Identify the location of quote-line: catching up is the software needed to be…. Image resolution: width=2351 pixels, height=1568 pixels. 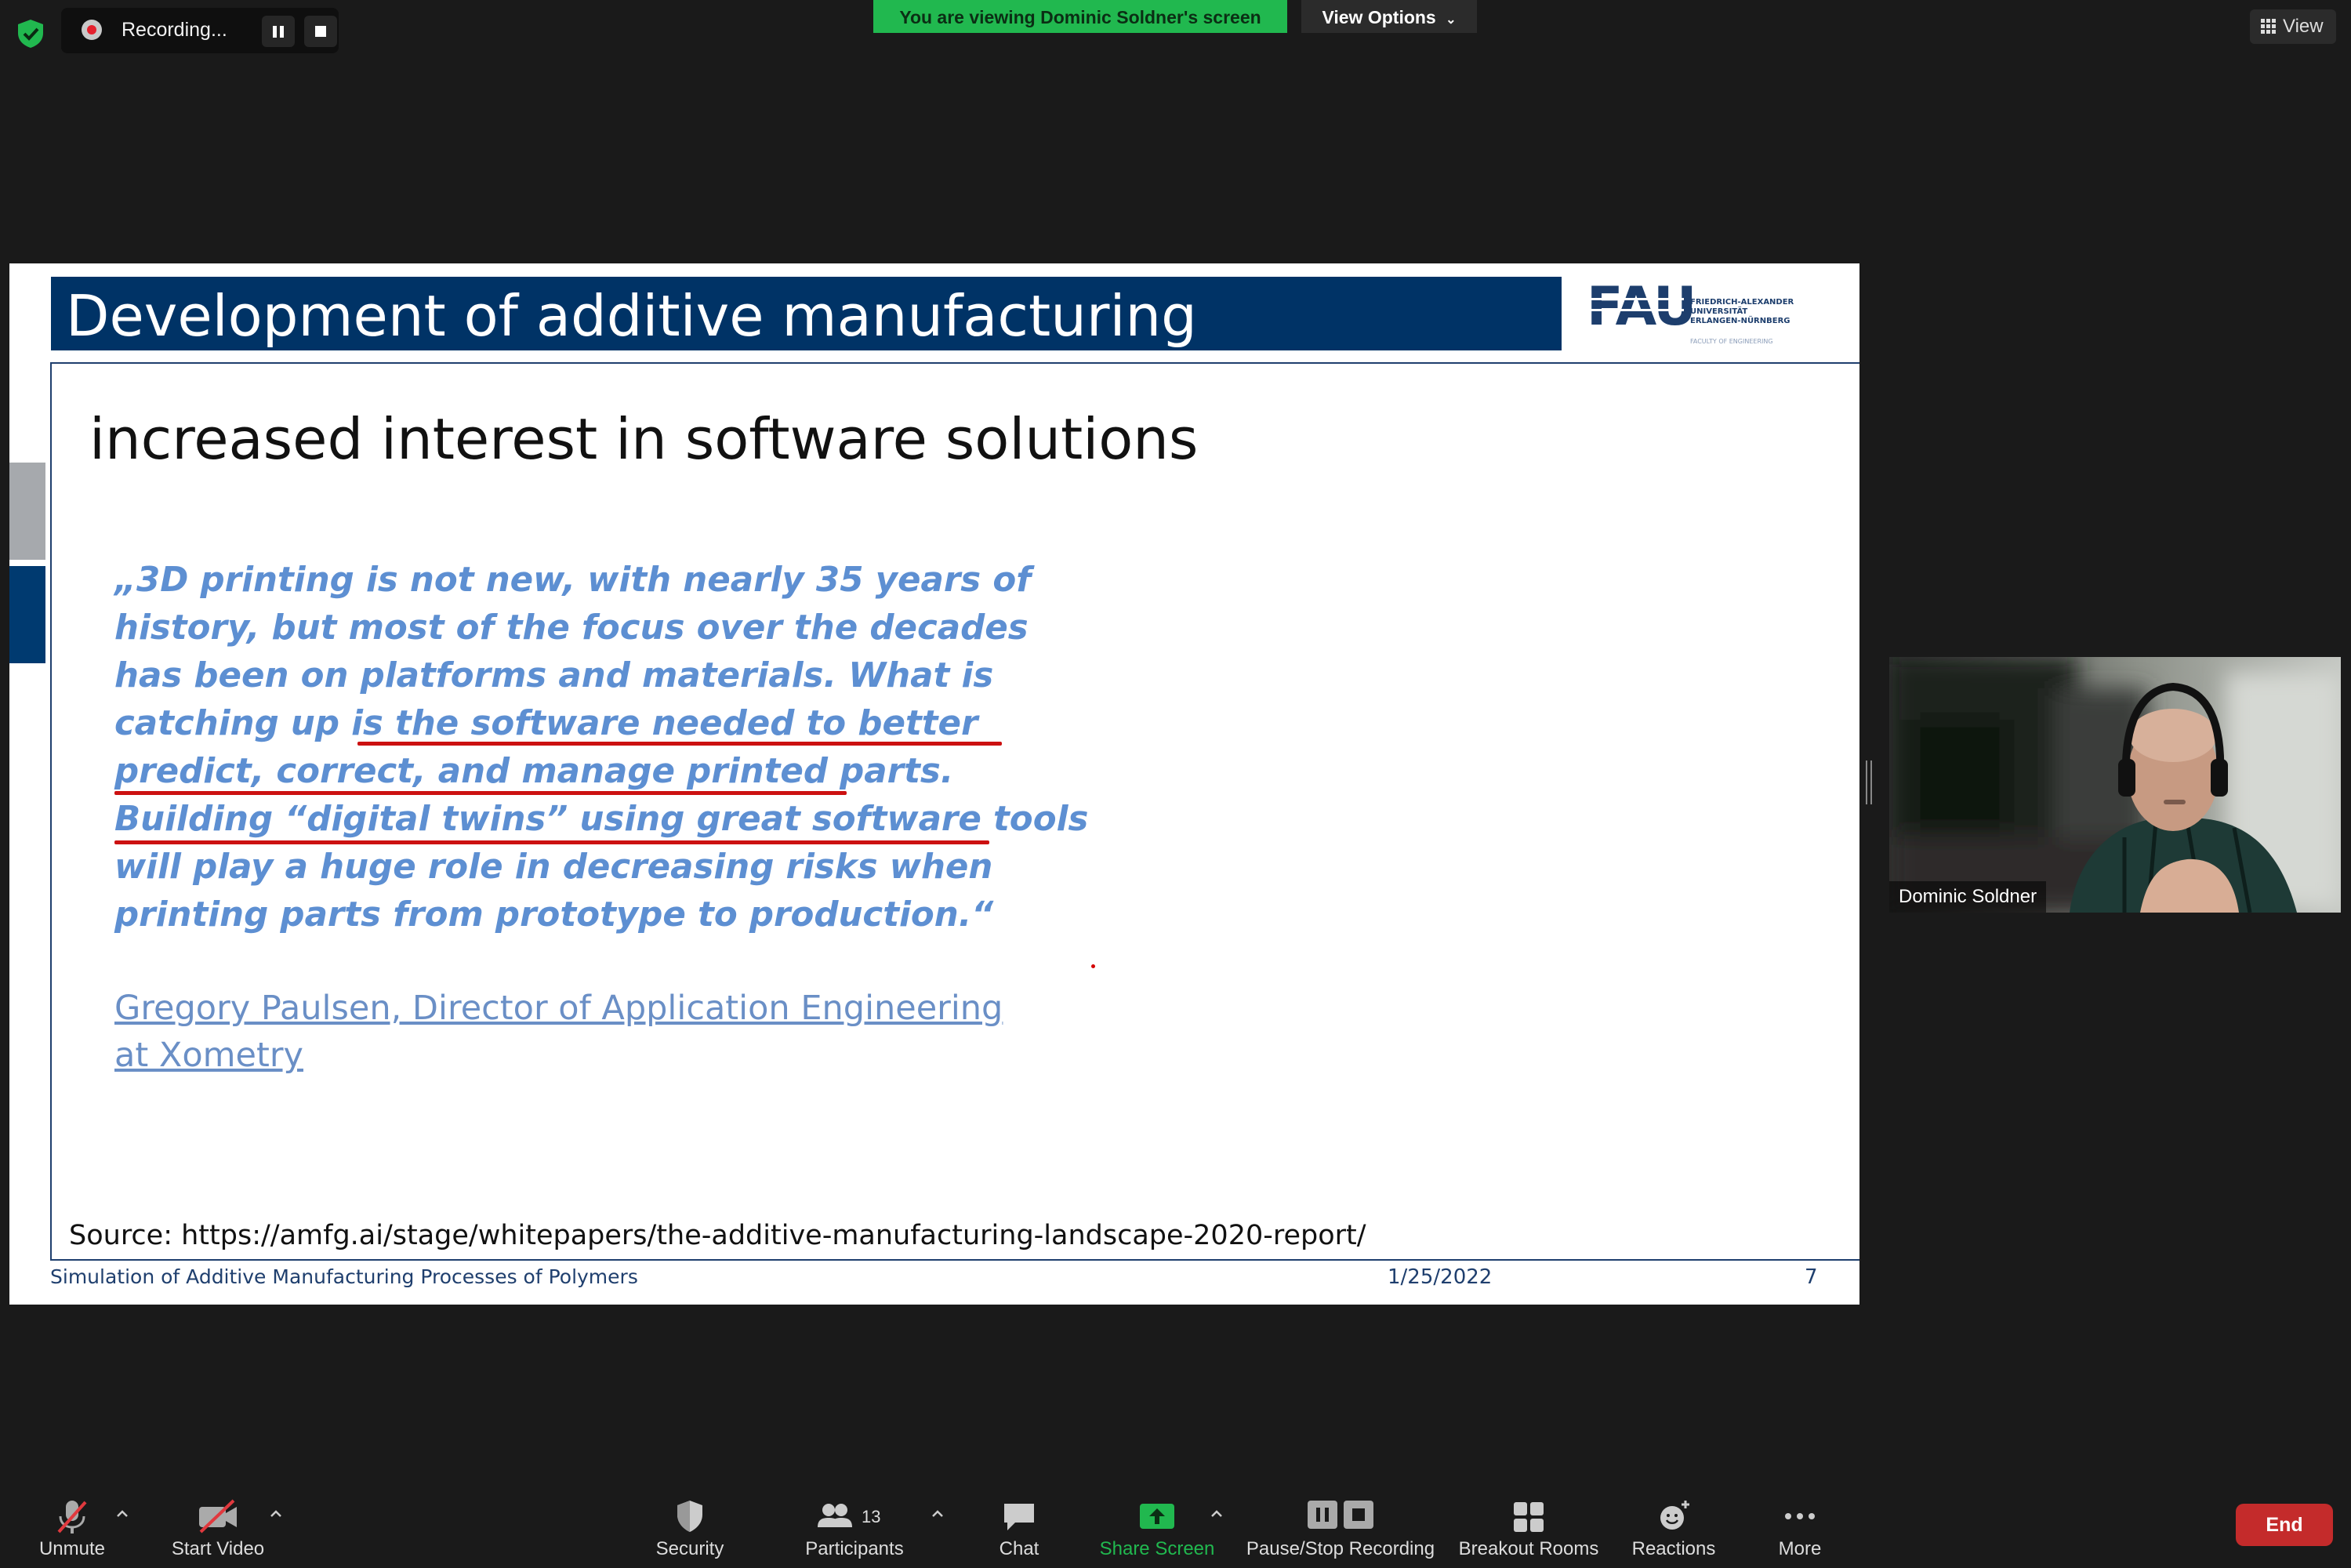
(546, 723).